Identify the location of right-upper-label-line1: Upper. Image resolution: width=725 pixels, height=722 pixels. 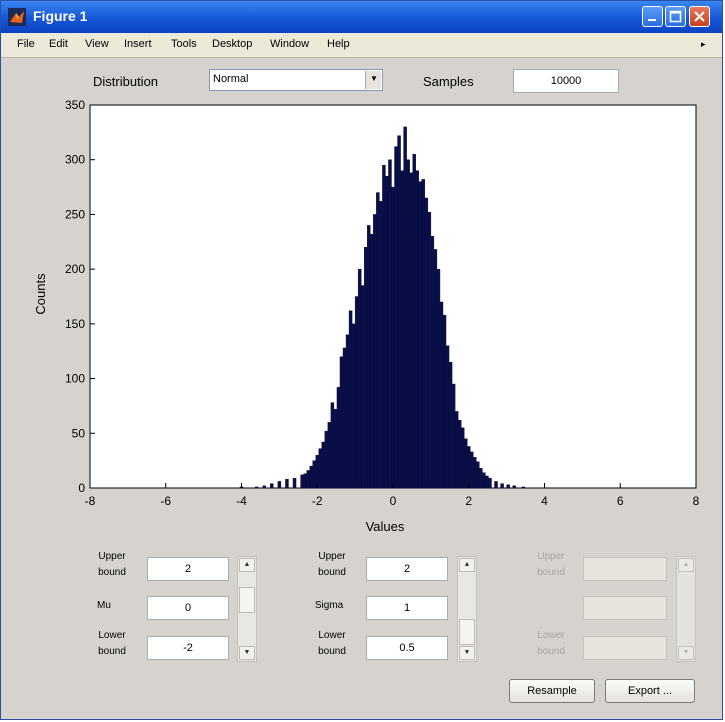
(551, 556).